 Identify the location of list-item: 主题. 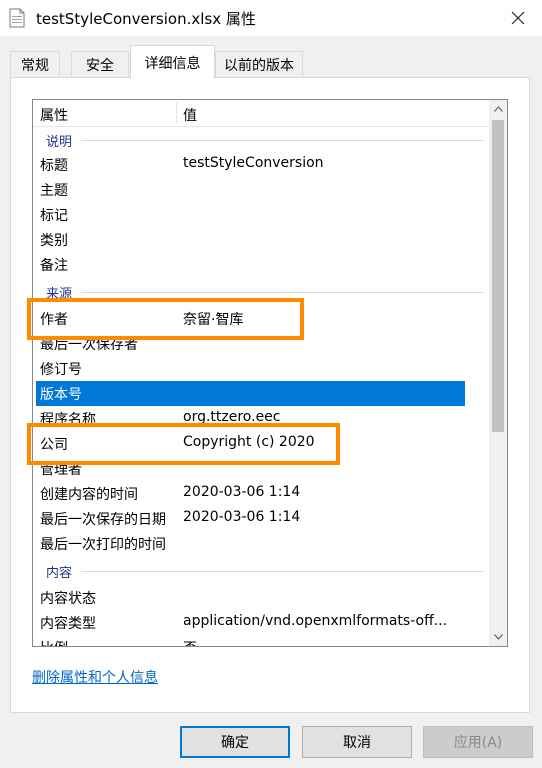
(261, 189).